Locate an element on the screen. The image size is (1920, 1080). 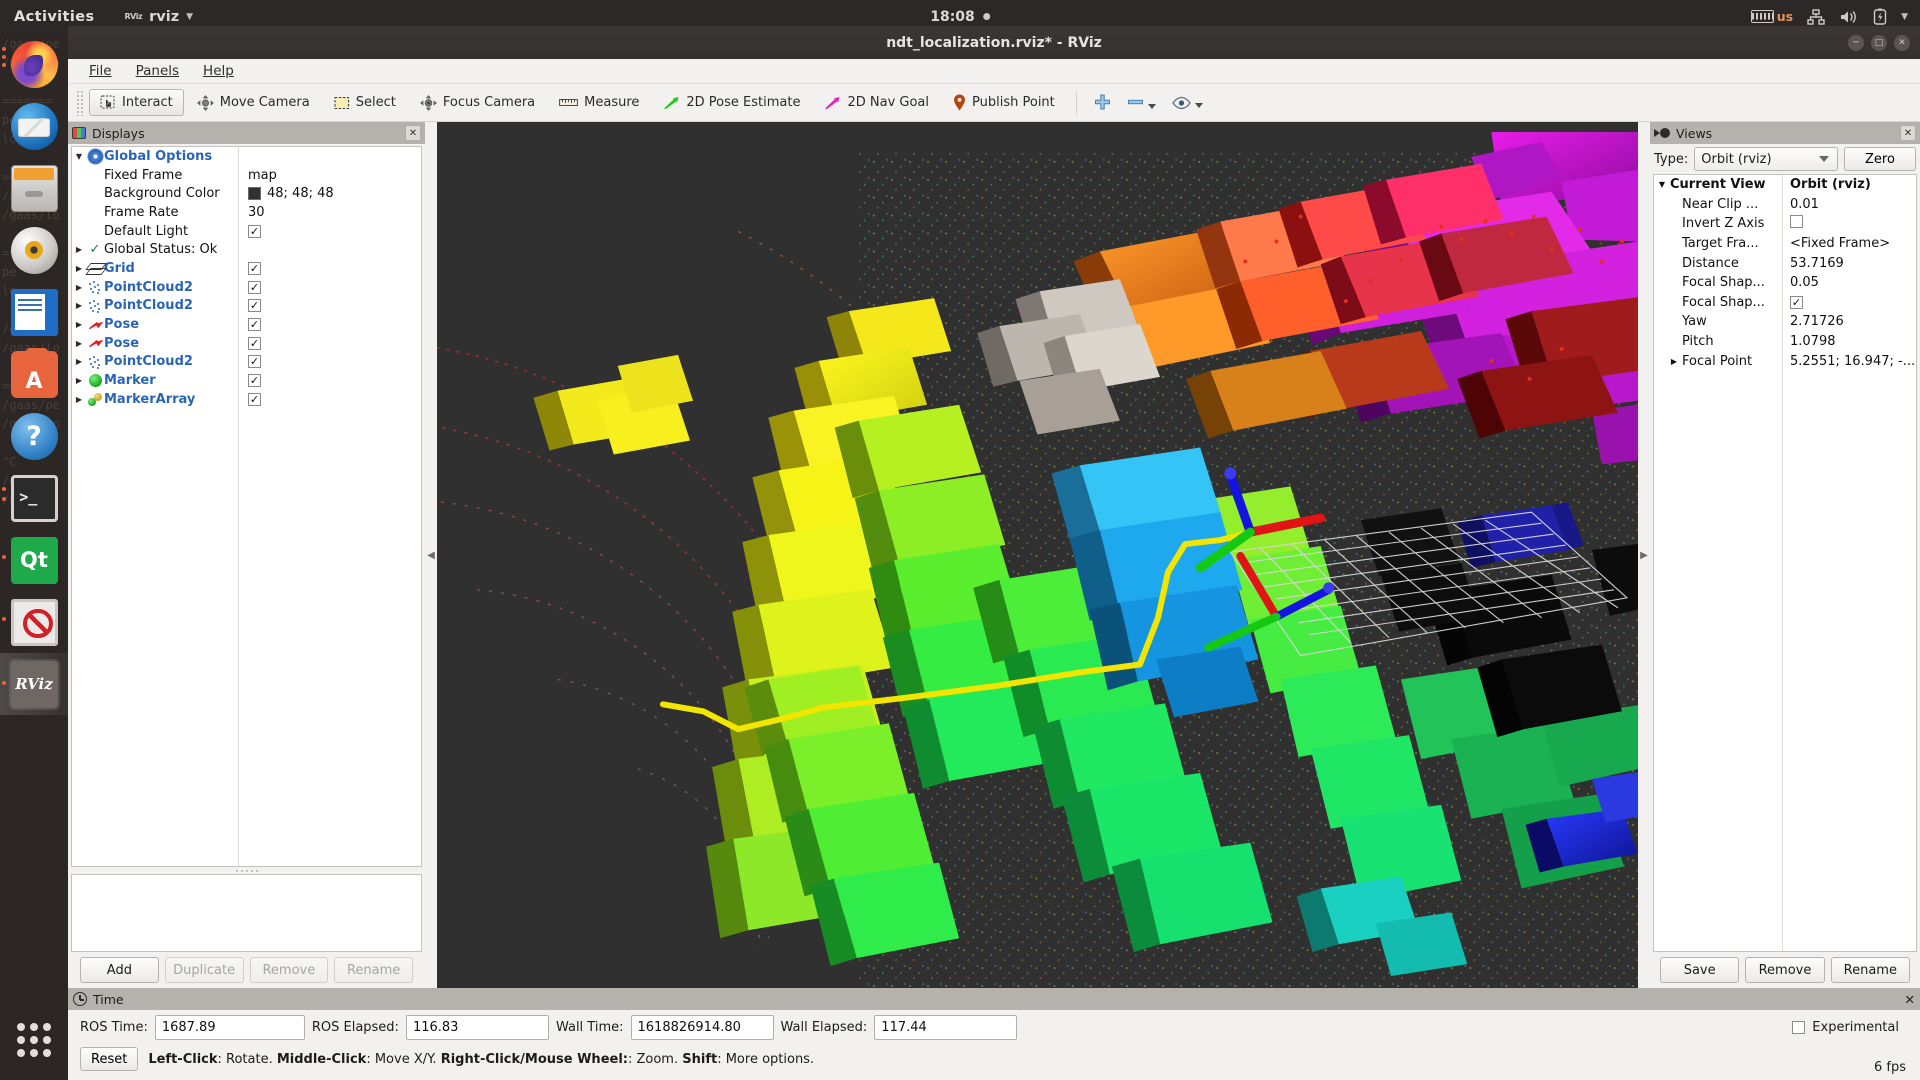
launcher-item-ubuntu-software is located at coordinates (34, 374).